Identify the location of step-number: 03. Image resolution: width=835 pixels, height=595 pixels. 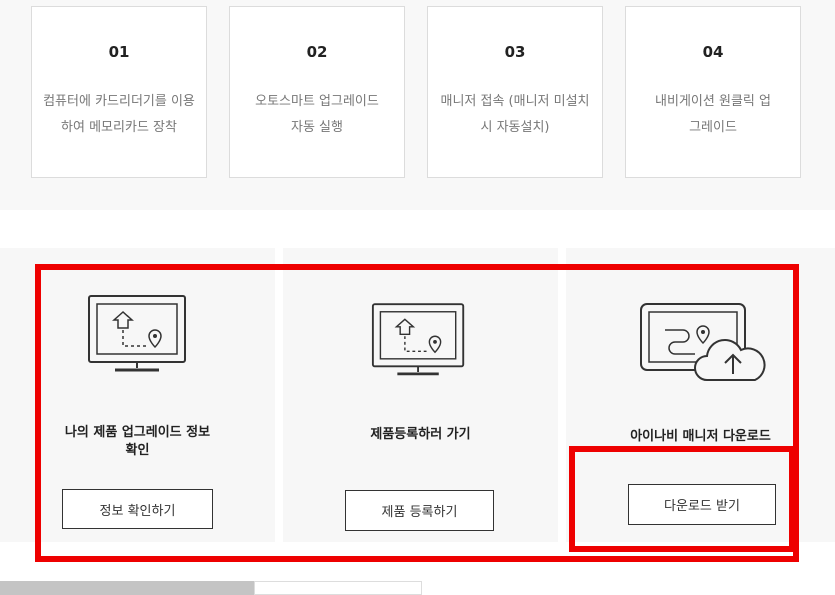
(515, 52).